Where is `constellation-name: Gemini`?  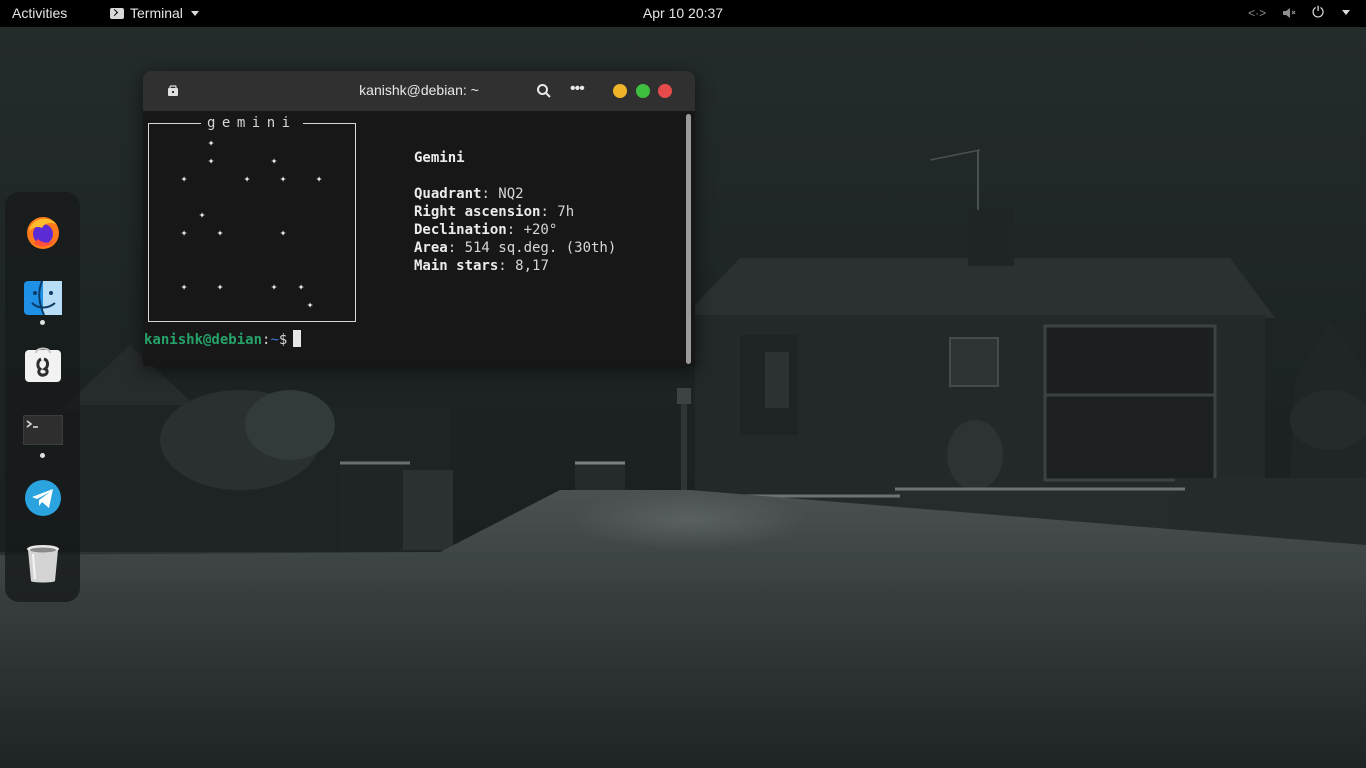 constellation-name: Gemini is located at coordinates (439, 158).